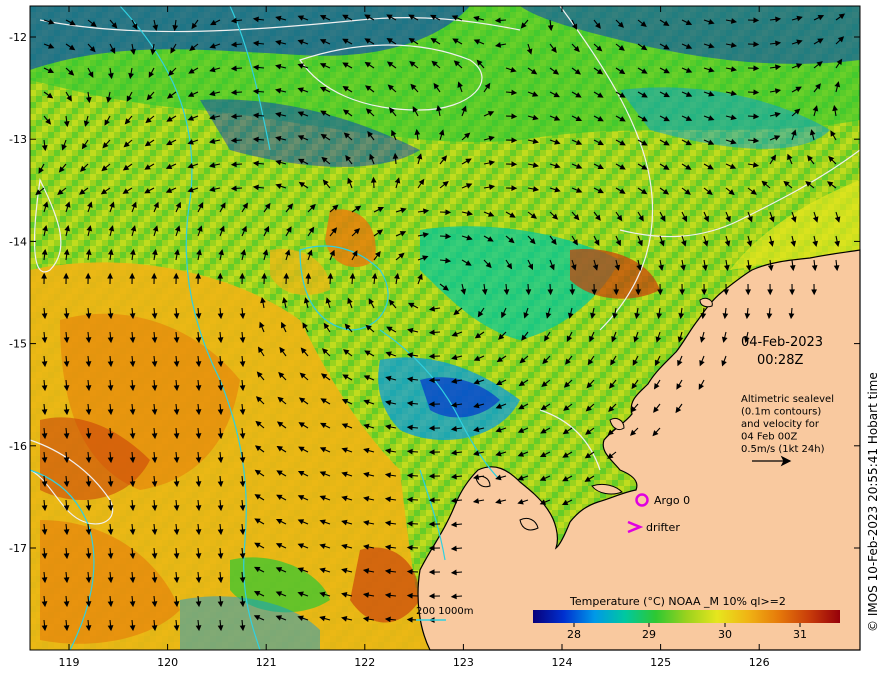 This screenshot has height=680, width=880. What do you see at coordinates (873, 502) in the screenshot?
I see `credit-text: © IMOS 10-Feb-2023 20:55:41 Hobart time` at bounding box center [873, 502].